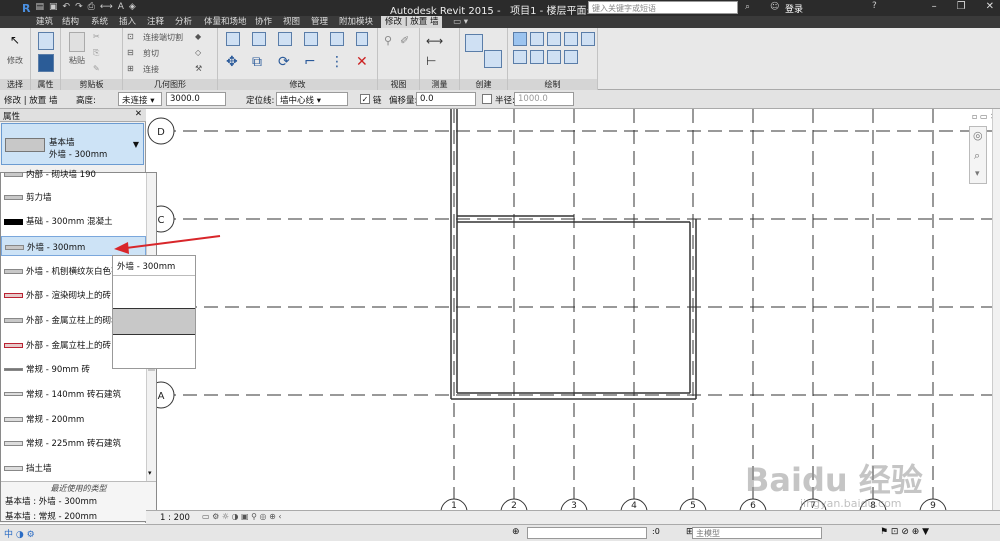 The image size is (1000, 541). What do you see at coordinates (77, 42) in the screenshot?
I see `paste-icon` at bounding box center [77, 42].